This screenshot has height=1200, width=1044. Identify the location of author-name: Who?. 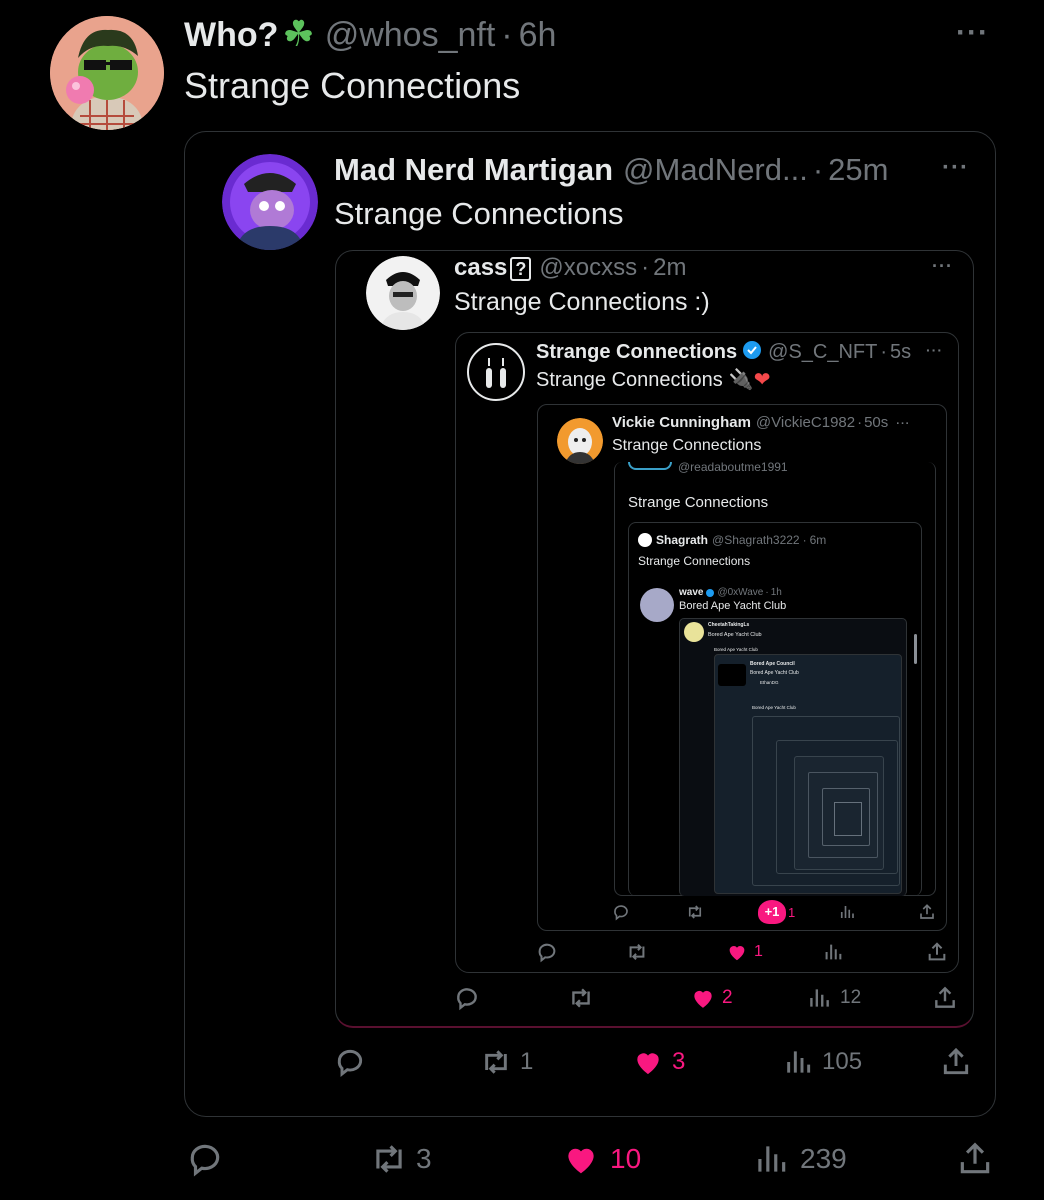
(231, 35).